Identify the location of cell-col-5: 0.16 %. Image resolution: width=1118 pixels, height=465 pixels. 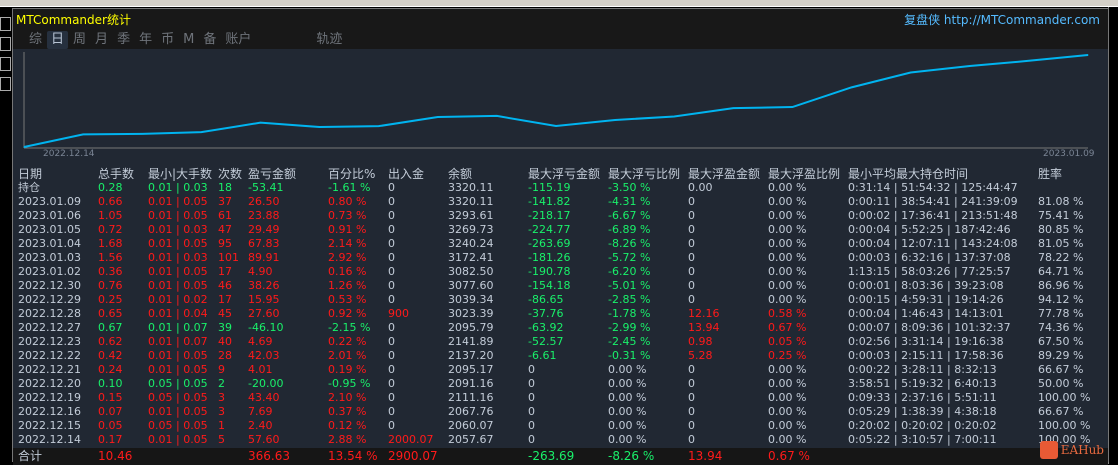
(347, 271).